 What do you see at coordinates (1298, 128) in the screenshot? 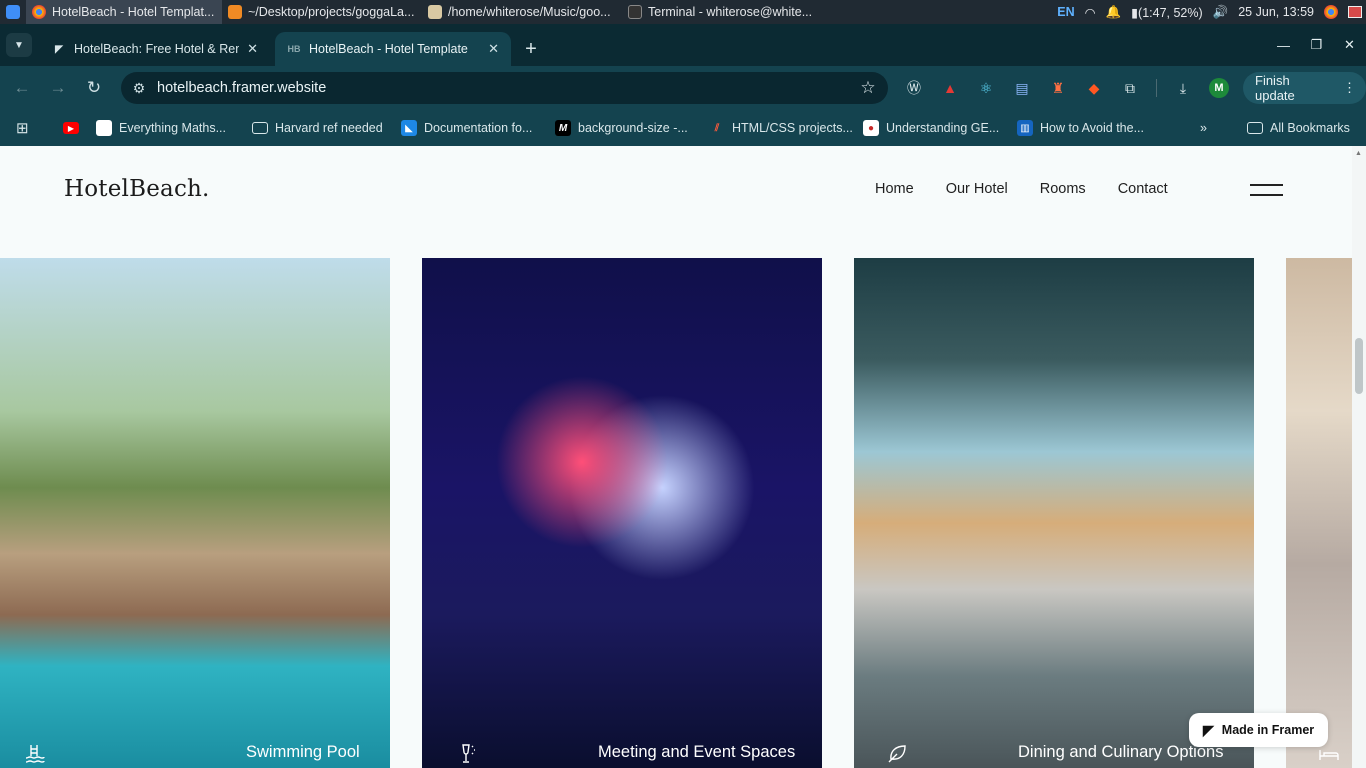
I see `all-bookmarks: All Bookmarks` at bounding box center [1298, 128].